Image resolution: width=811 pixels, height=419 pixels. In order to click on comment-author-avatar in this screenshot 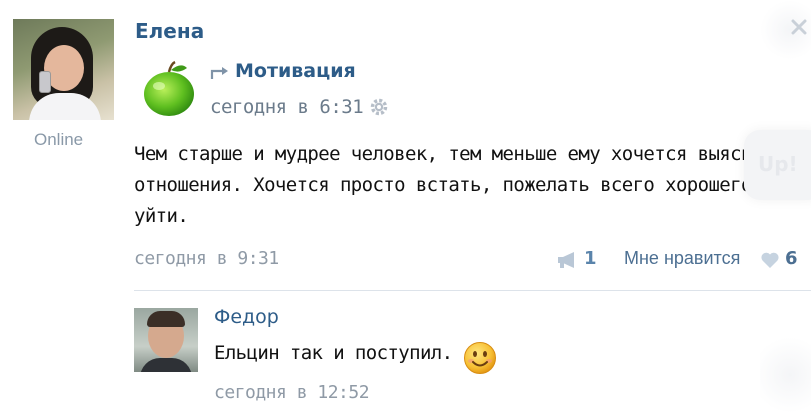, I will do `click(166, 340)`.